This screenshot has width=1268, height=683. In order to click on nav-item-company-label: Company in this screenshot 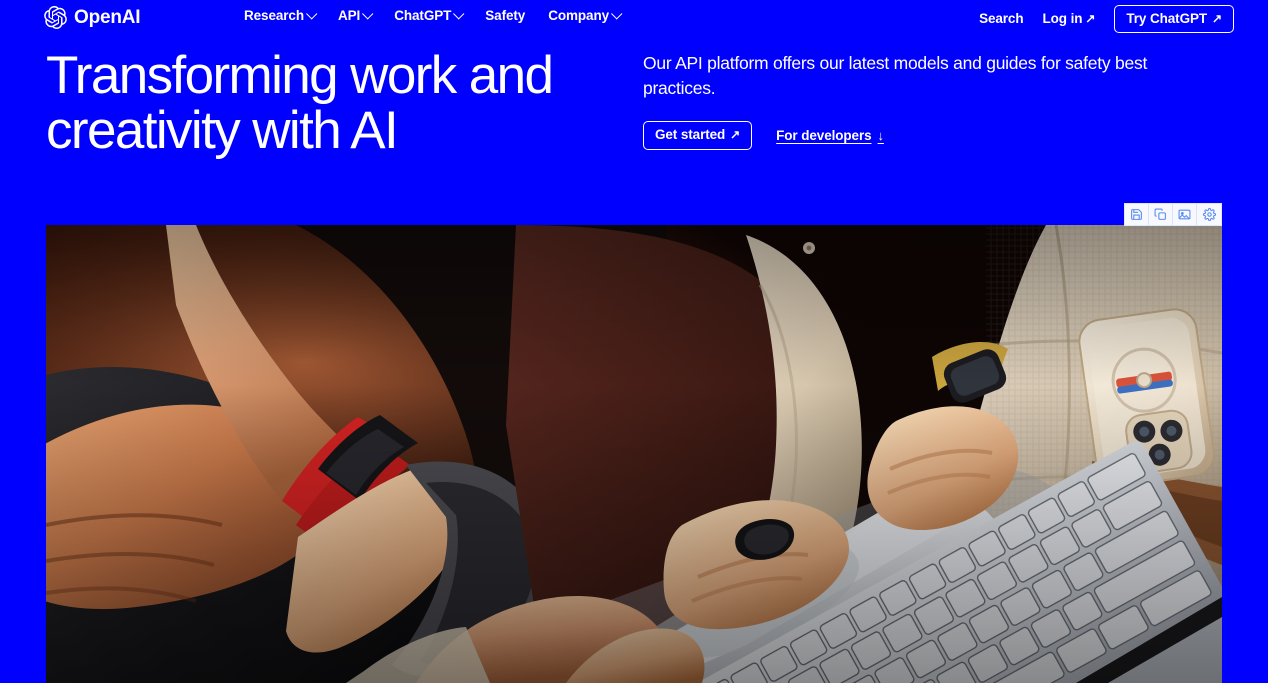, I will do `click(579, 15)`.